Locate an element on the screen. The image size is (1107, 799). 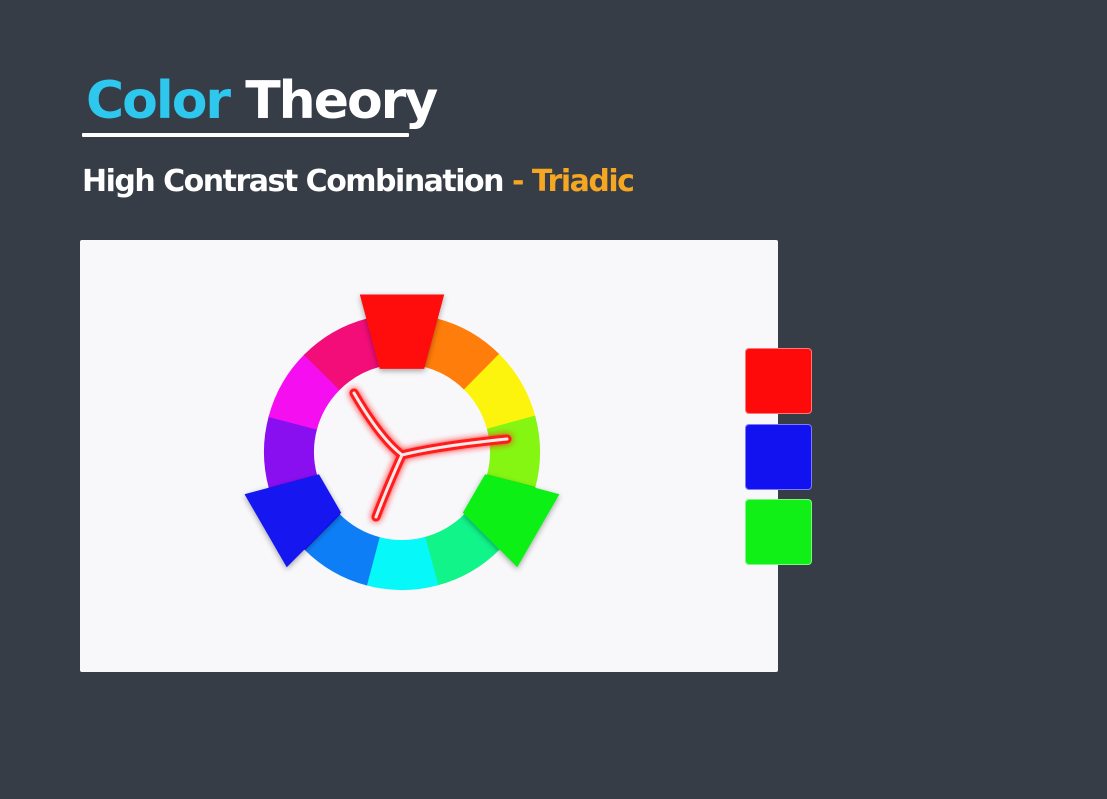
title-word-color: Color is located at coordinates (158, 101).